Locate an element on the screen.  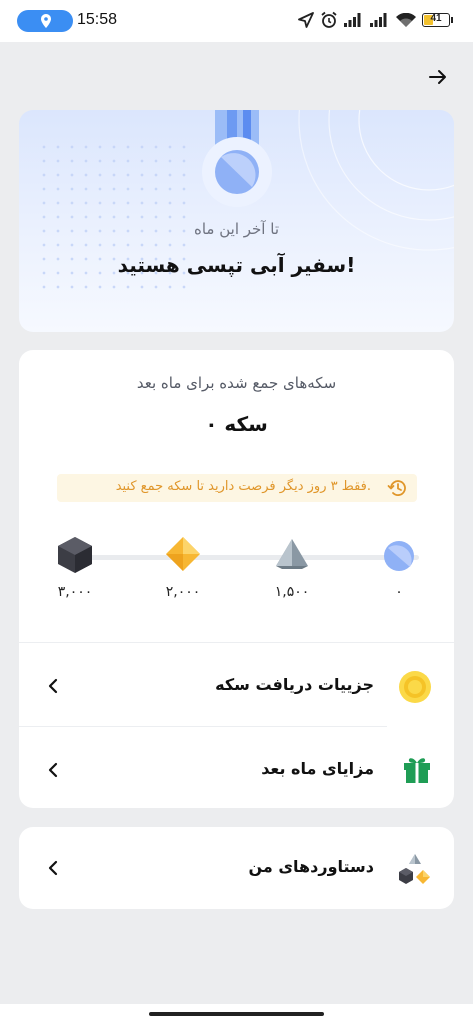
badges-icon is located at coordinates (414, 869).